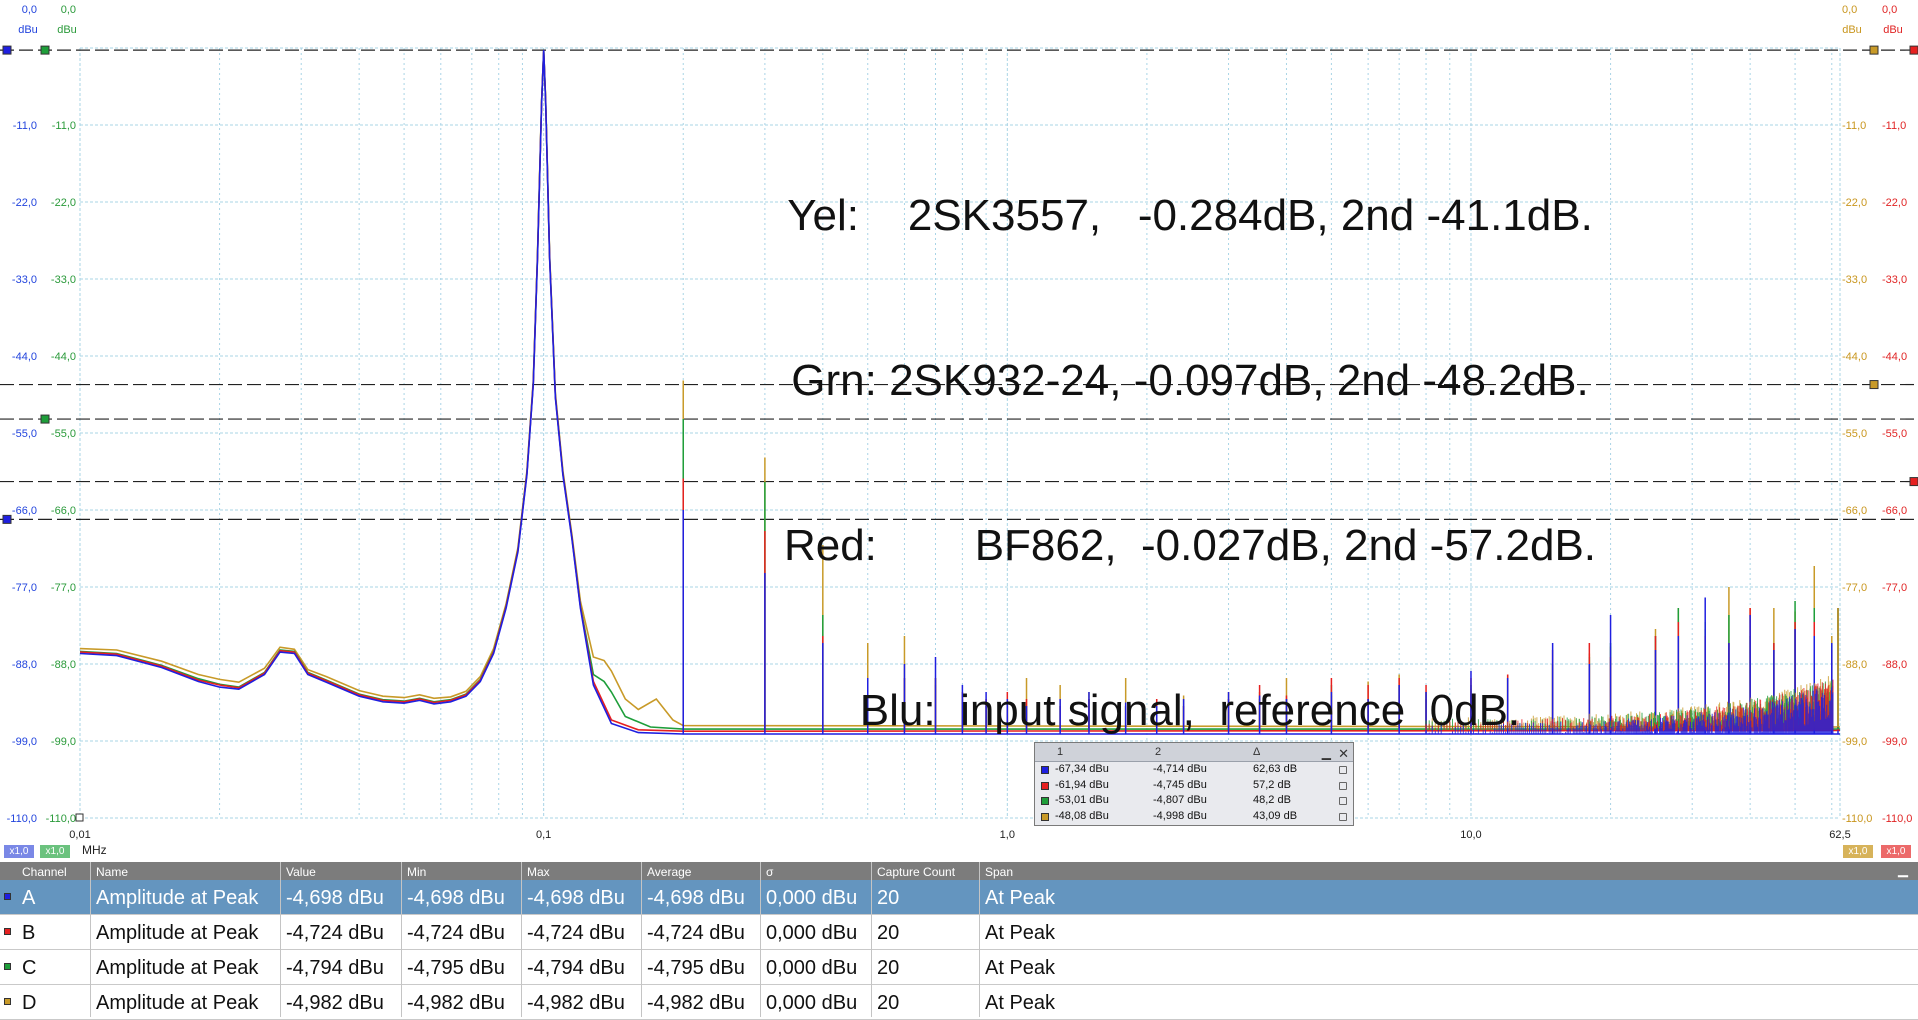 This screenshot has width=1918, height=1020. I want to click on y-tick-label-a: -110,0, so click(22, 819).